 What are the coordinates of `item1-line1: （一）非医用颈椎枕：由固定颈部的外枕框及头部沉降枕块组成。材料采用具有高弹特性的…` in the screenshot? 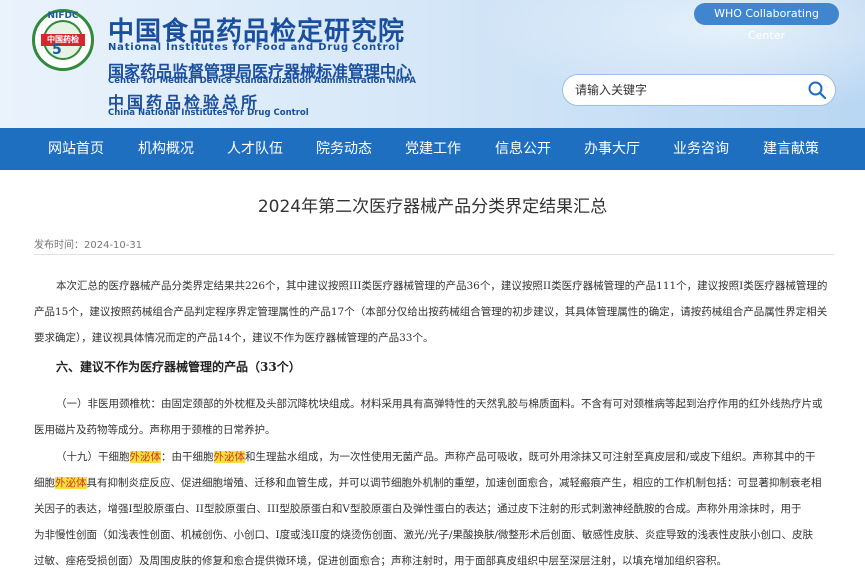 It's located at (439, 404).